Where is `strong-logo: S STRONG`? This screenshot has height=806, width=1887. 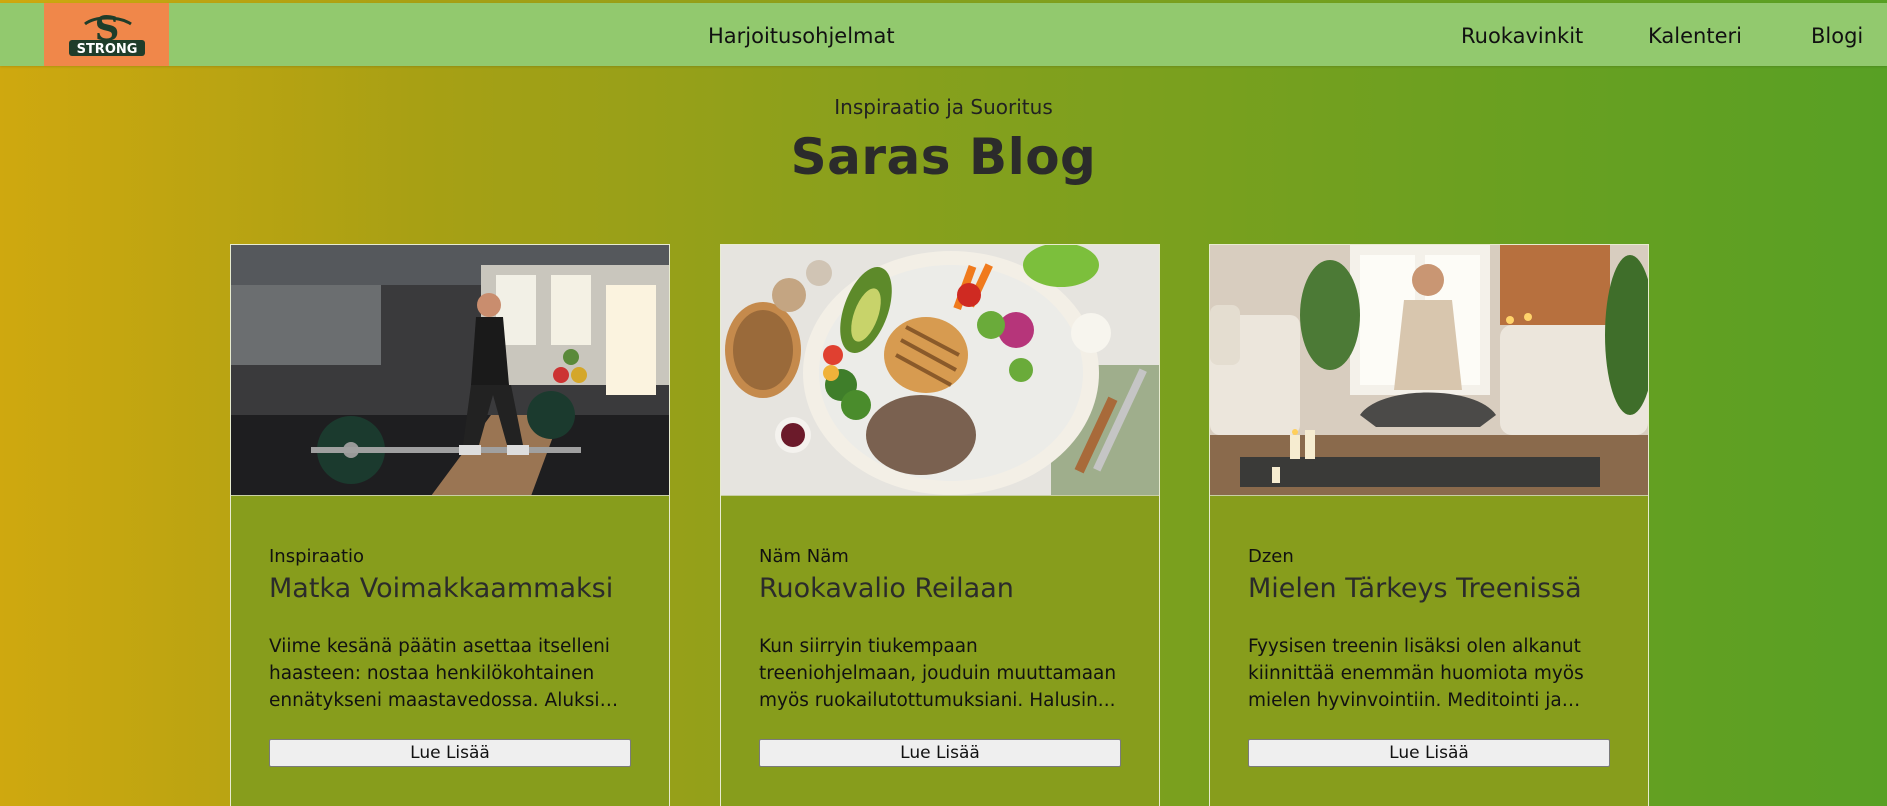
strong-logo: S STRONG is located at coordinates (106, 34).